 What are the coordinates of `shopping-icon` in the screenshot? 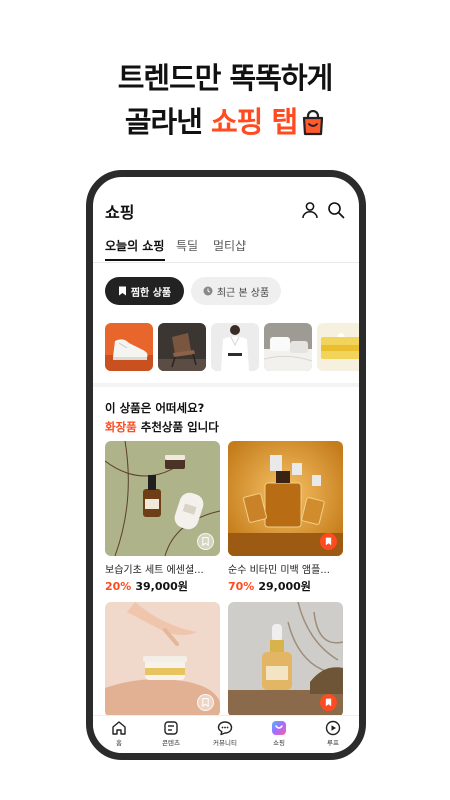 It's located at (279, 728).